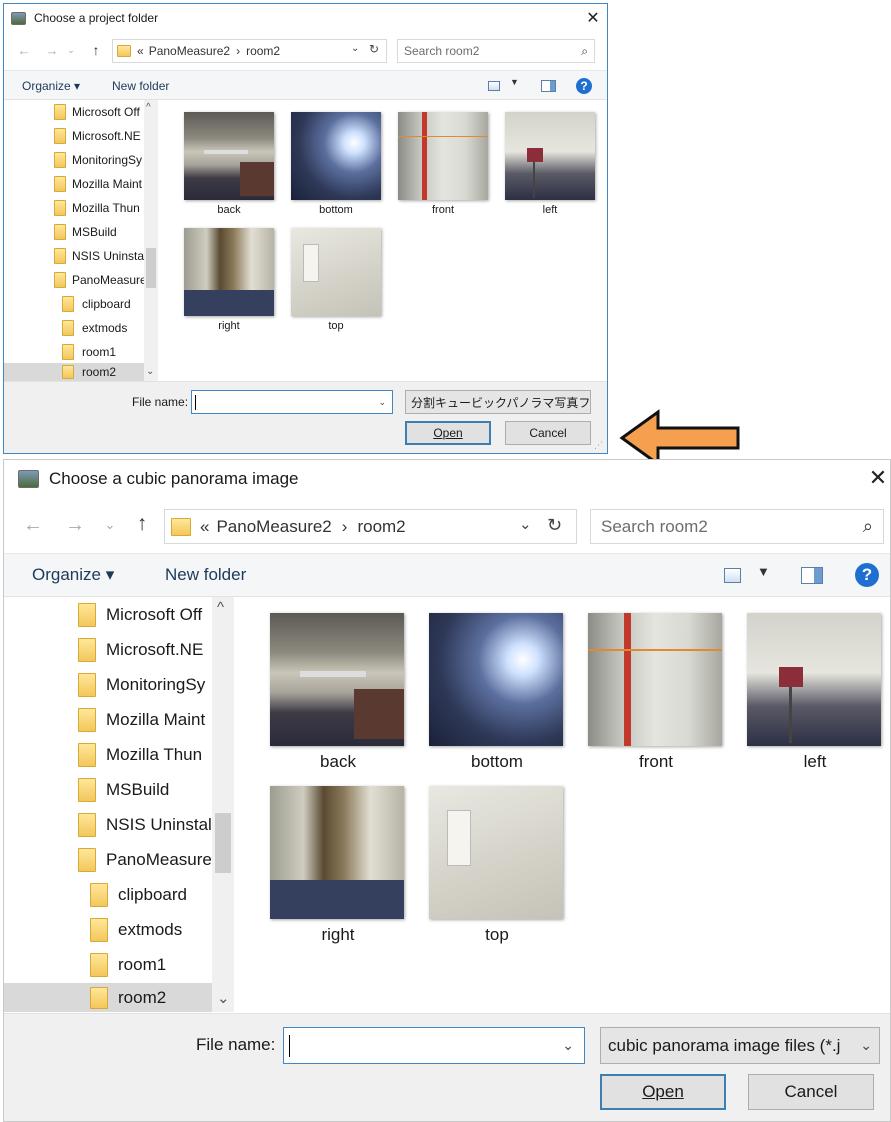 This screenshot has height=1122, width=891. Describe the element at coordinates (598, 445) in the screenshot. I see `resize-grip-icon: ⋰` at that location.